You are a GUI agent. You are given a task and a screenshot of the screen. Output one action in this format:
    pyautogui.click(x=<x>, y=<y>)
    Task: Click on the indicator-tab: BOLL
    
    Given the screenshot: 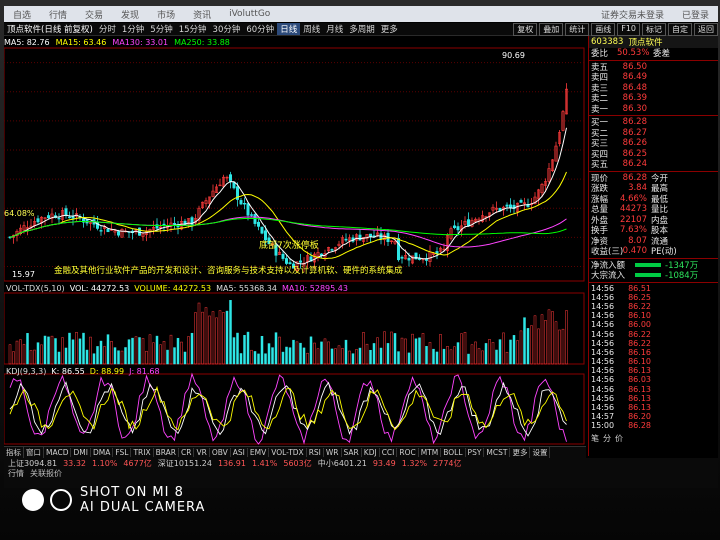 What is the action you would take?
    pyautogui.click(x=453, y=452)
    